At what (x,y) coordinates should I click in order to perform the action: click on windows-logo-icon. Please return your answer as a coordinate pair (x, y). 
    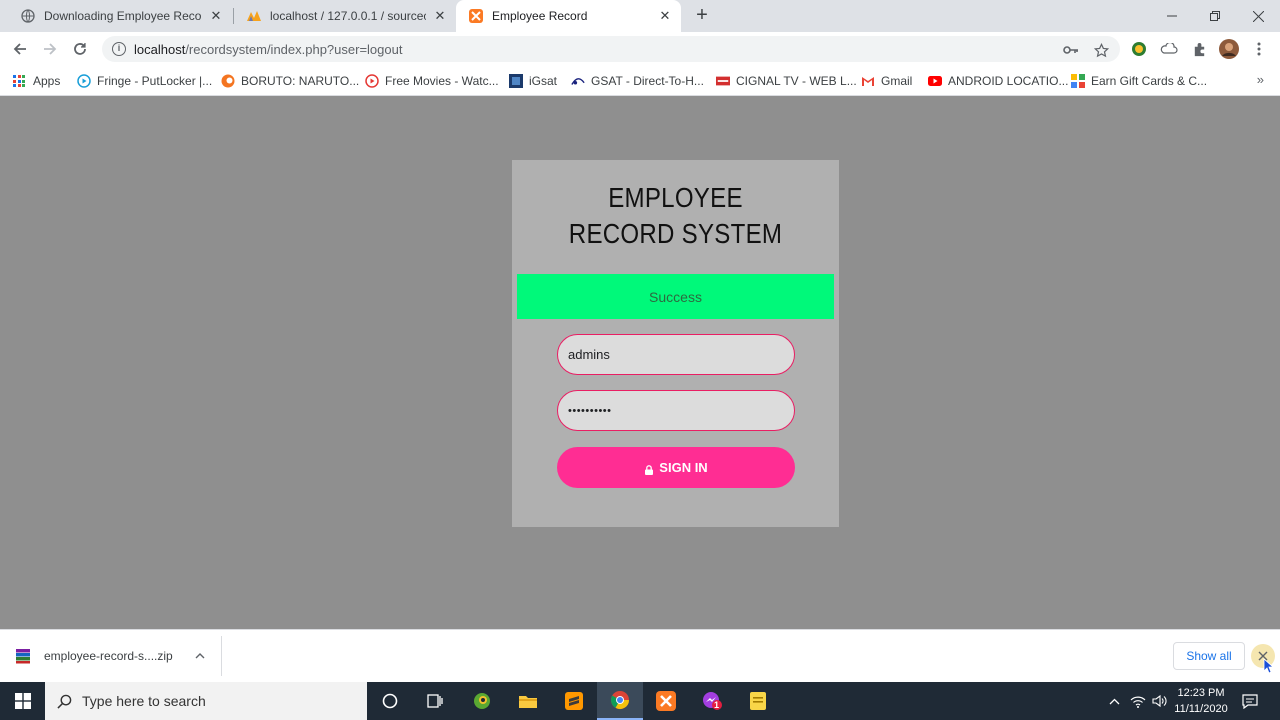
    Looking at the image, I should click on (22, 701).